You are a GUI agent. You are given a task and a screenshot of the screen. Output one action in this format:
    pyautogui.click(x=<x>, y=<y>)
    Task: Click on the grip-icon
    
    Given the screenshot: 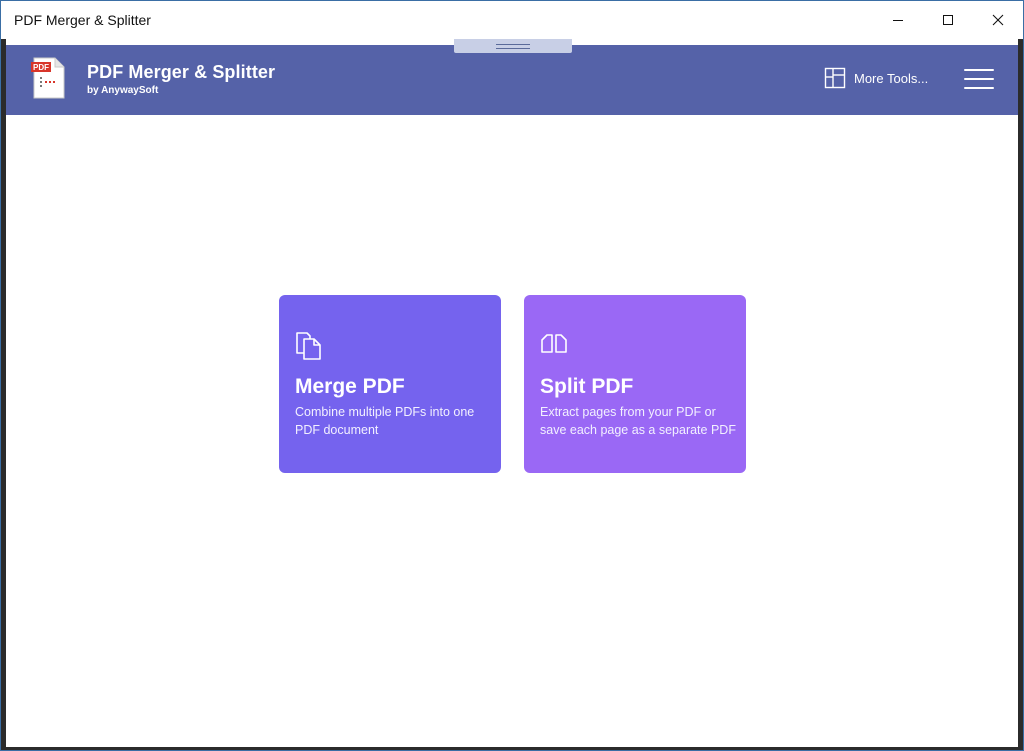 What is the action you would take?
    pyautogui.click(x=513, y=46)
    